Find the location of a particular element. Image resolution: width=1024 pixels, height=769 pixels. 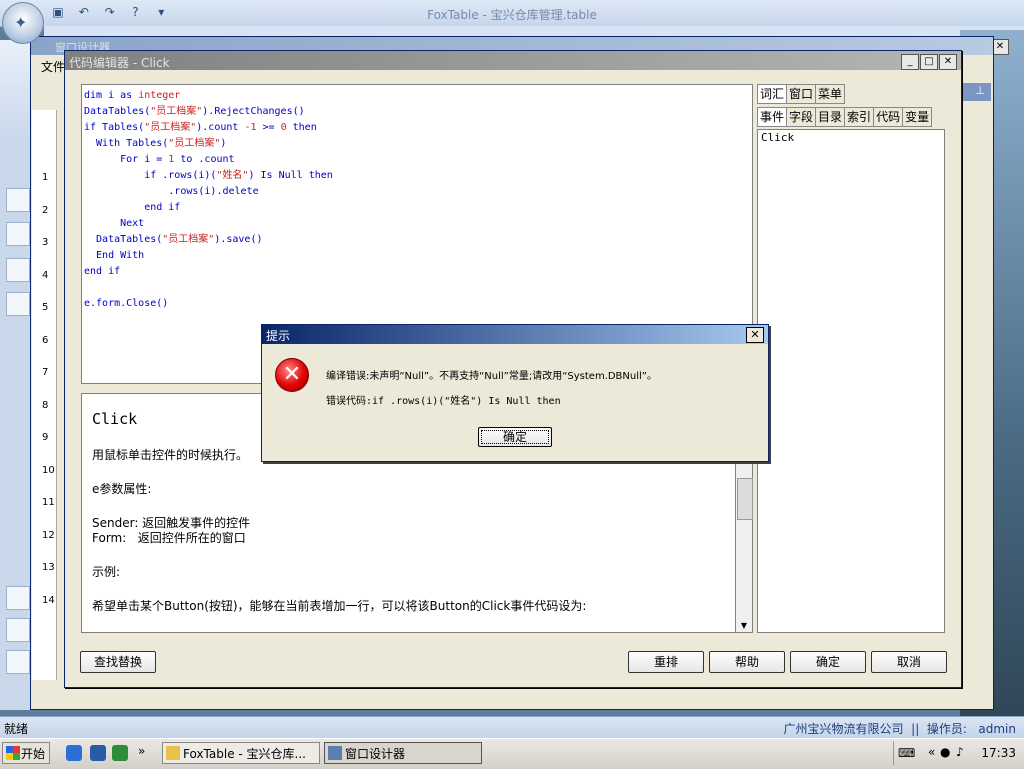

tab-events: 事件 is located at coordinates (772, 117).